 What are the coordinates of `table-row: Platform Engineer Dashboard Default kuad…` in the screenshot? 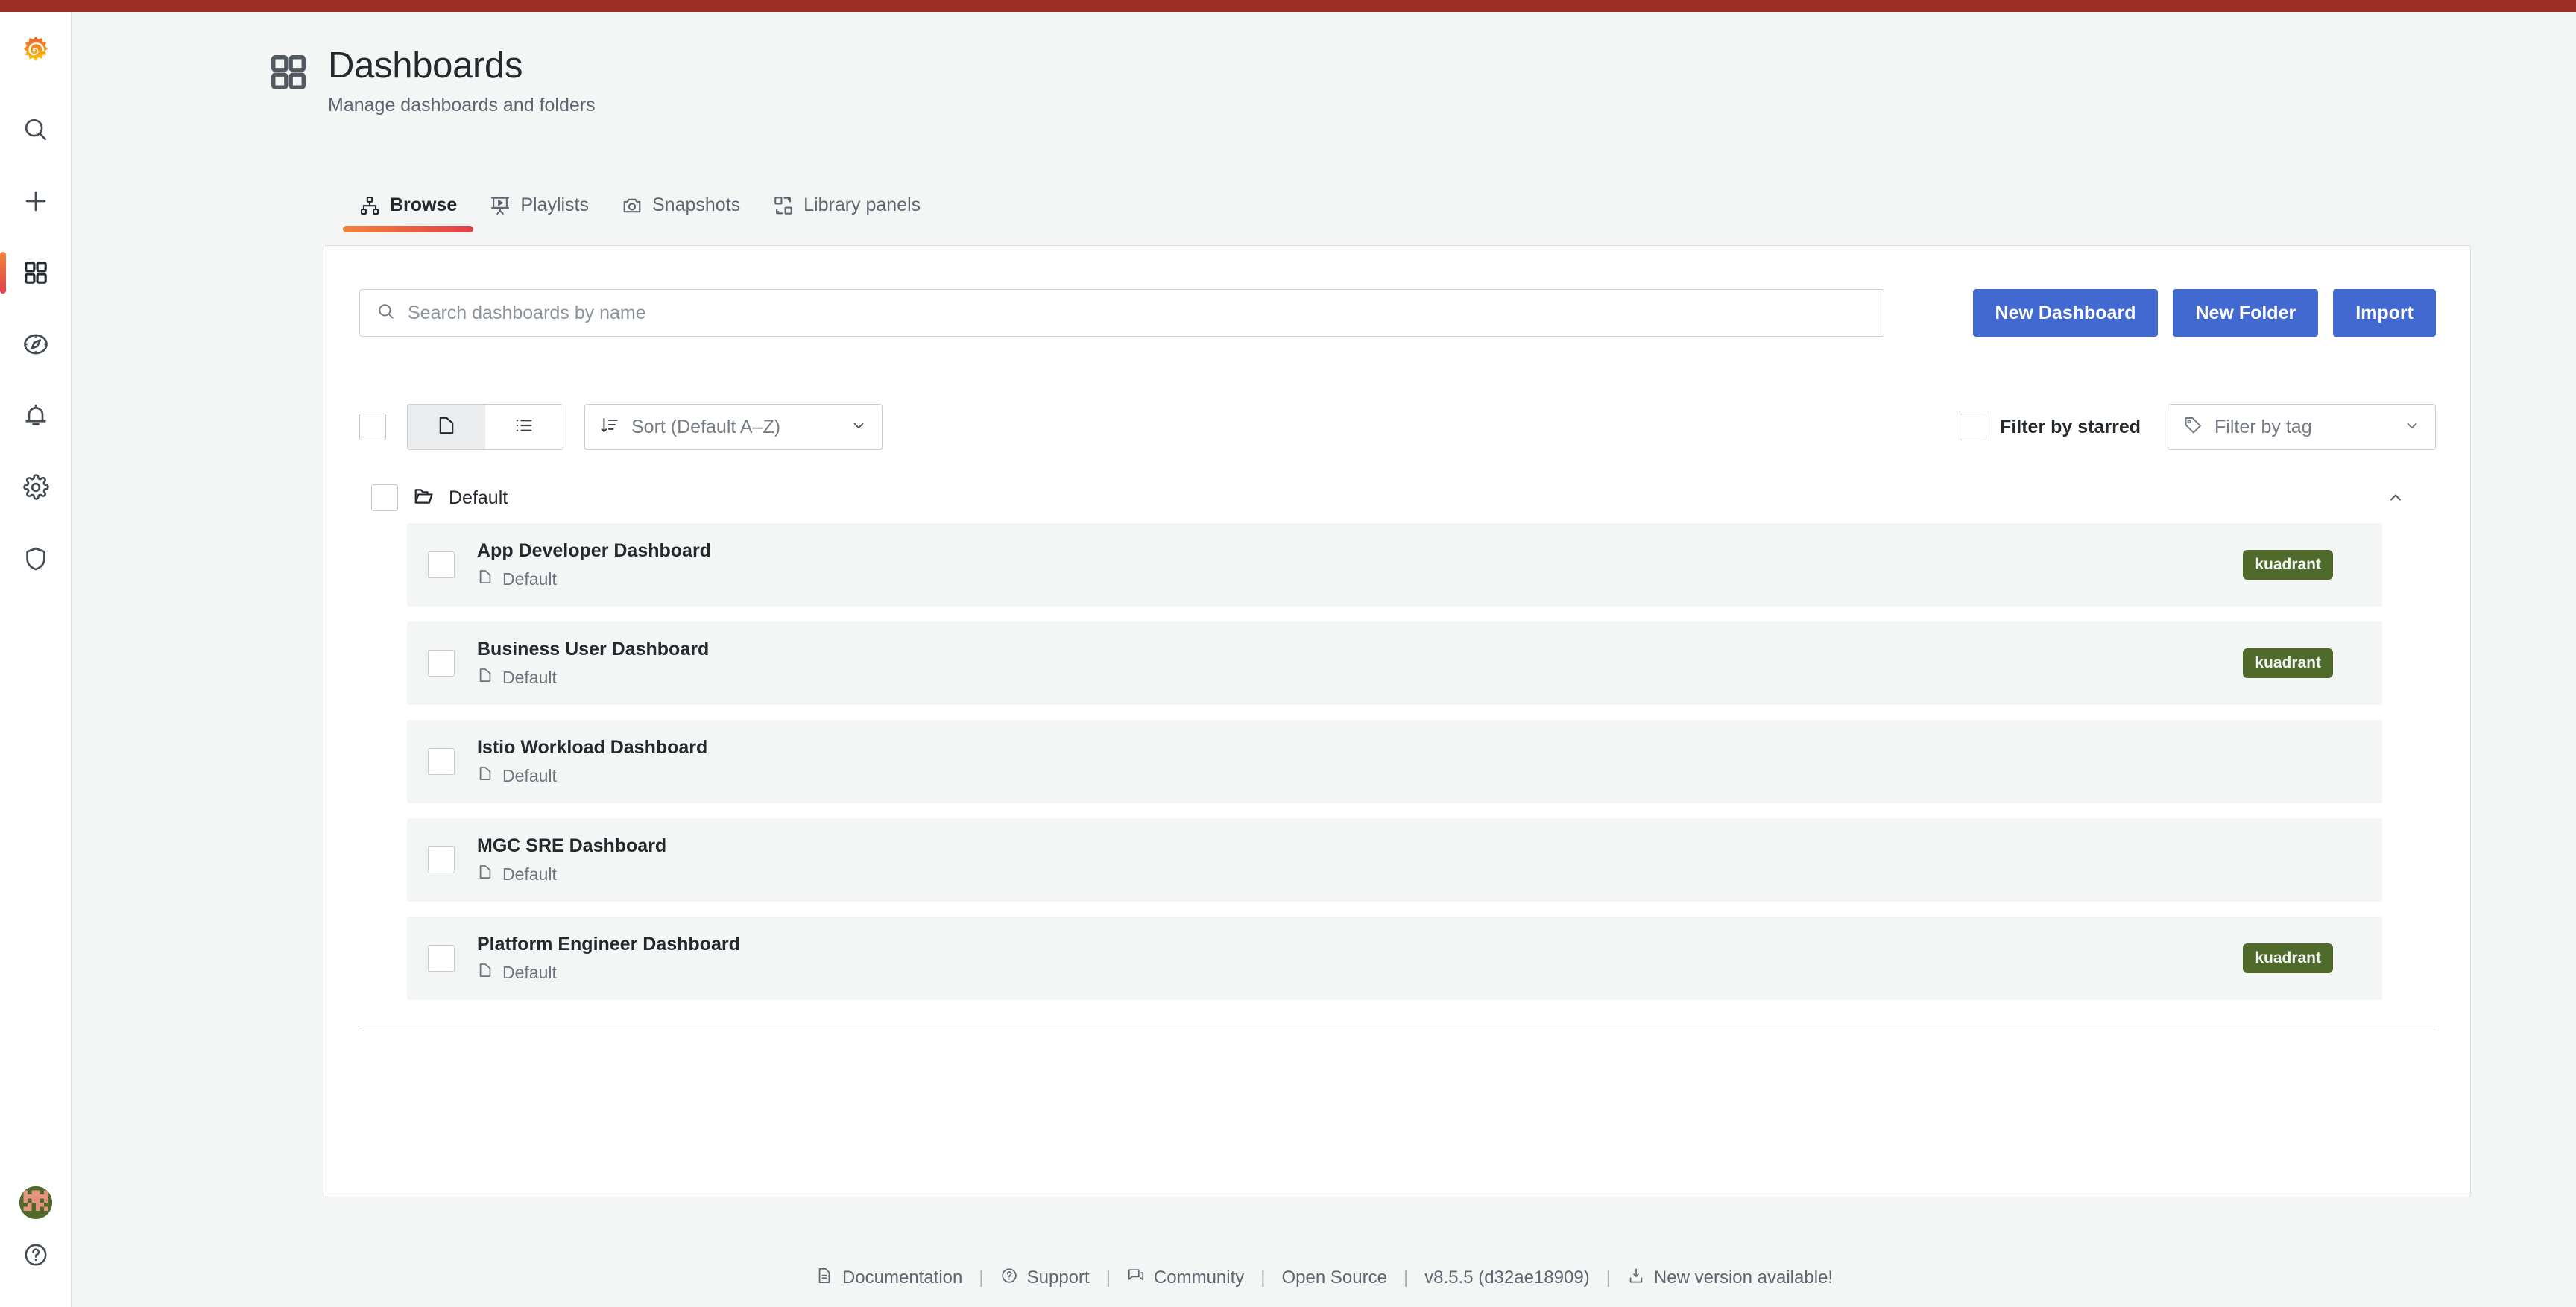 It's located at (1394, 958).